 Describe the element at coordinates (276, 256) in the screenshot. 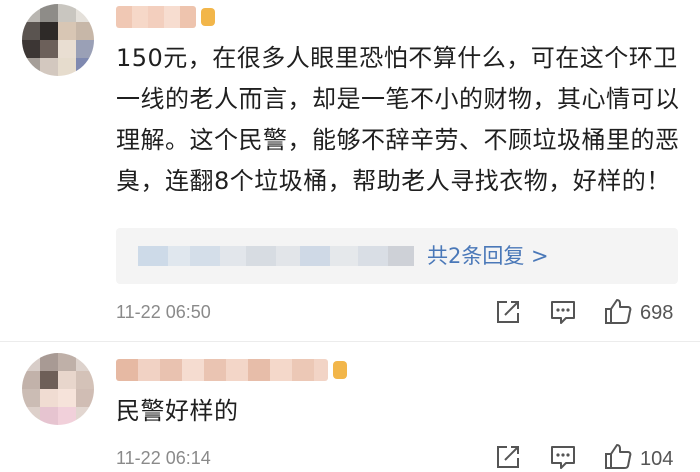

I see `reply-preview` at that location.